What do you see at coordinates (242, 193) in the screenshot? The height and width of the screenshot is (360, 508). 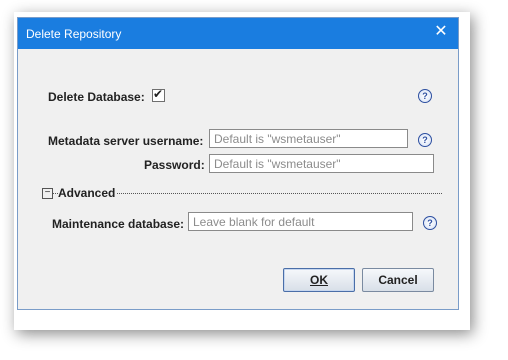 I see `advanced-section-header: − Advanced` at bounding box center [242, 193].